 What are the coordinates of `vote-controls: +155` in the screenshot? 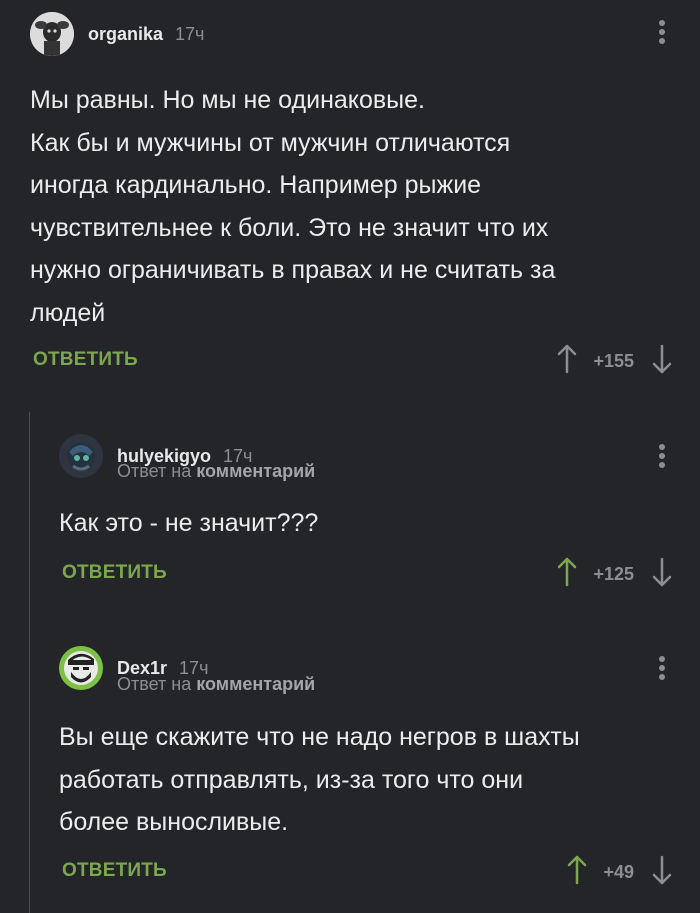 It's located at (614, 361).